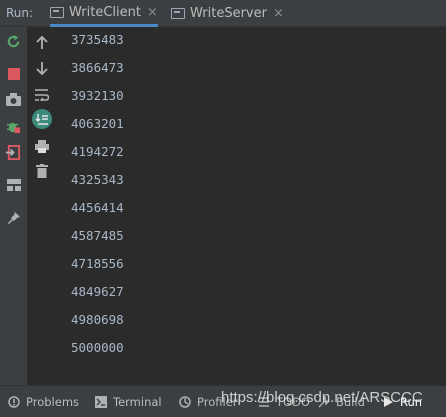 This screenshot has height=417, width=446. I want to click on terminal-tab: Terminal, so click(128, 402).